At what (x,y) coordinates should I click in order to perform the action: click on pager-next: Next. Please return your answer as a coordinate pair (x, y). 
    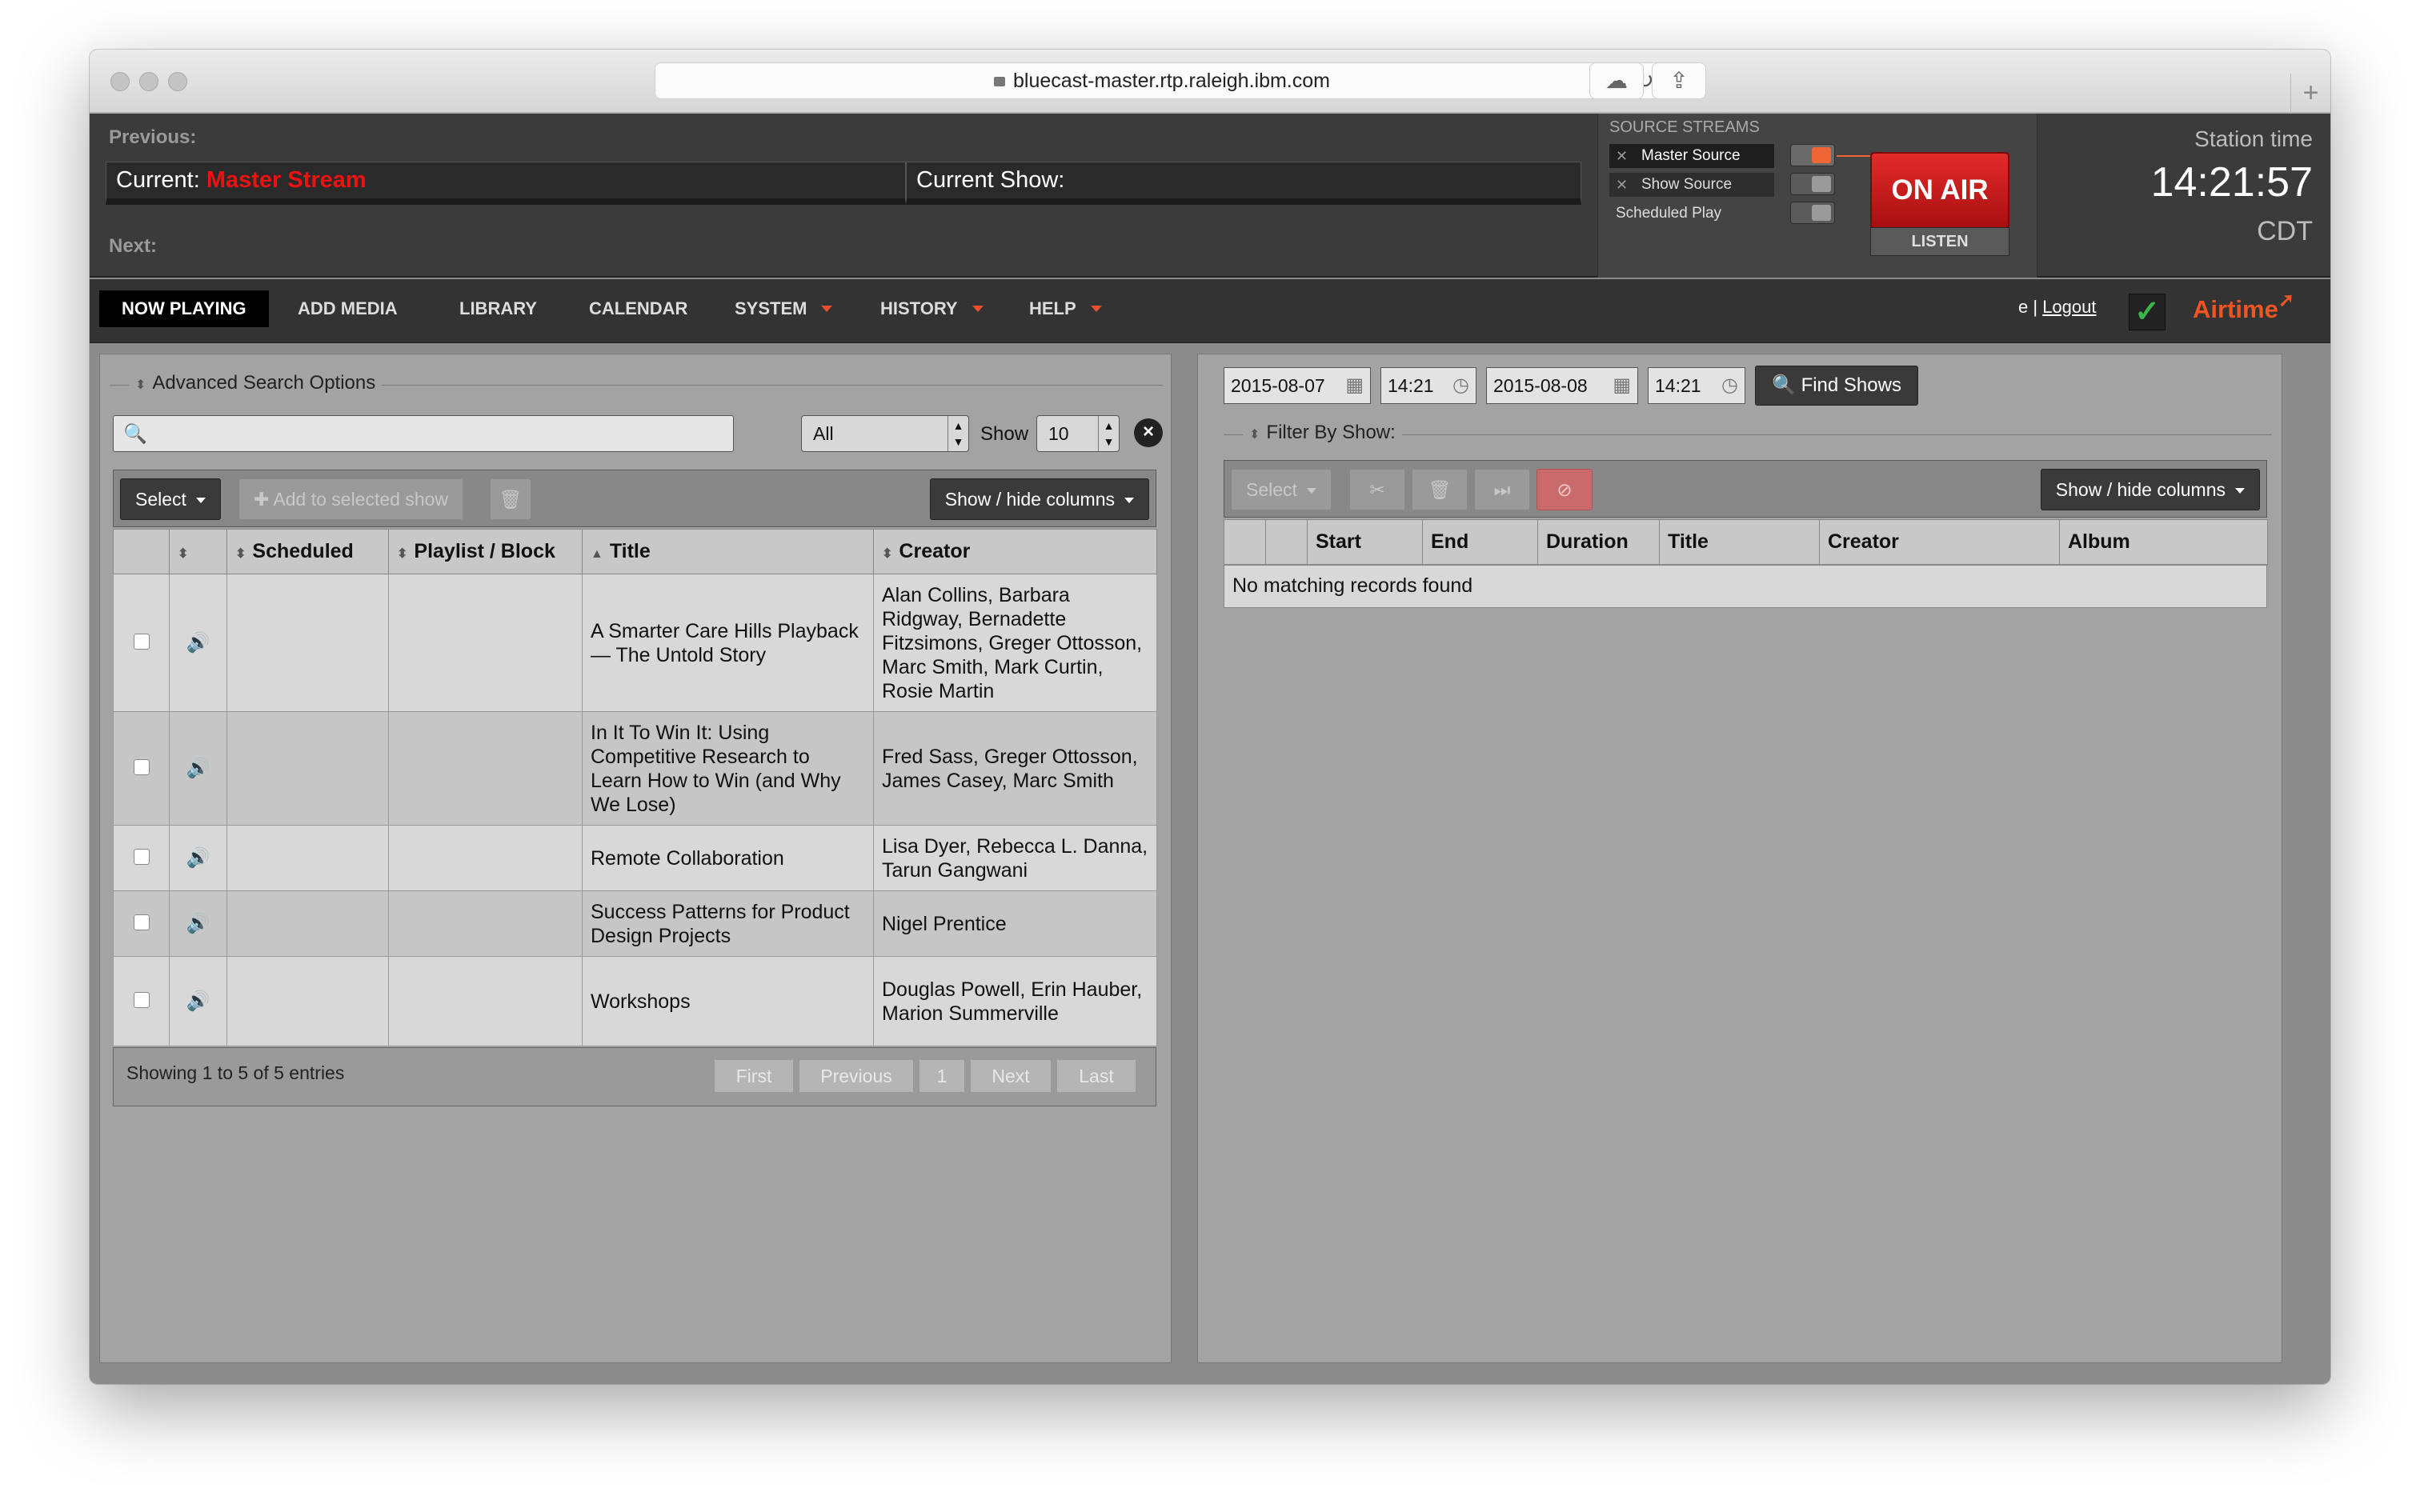
    Looking at the image, I should click on (1011, 1076).